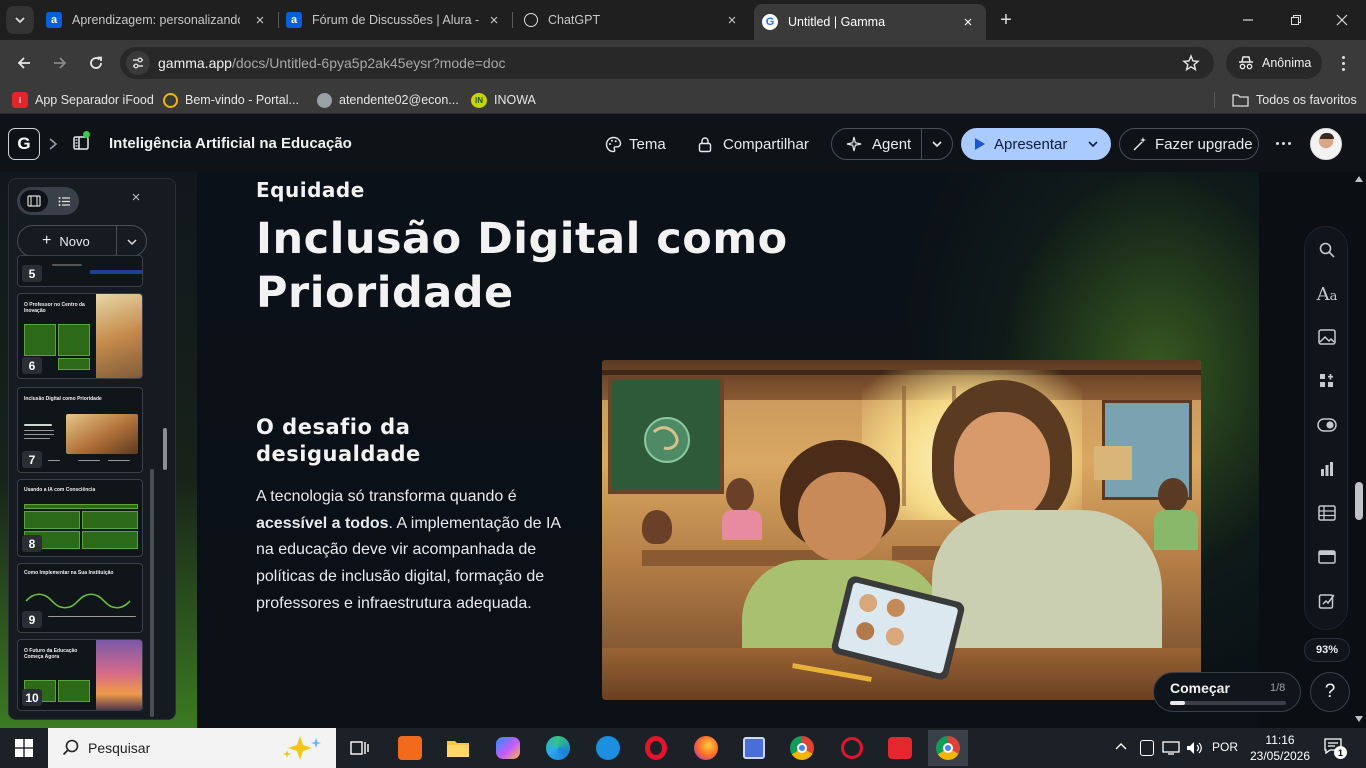  Describe the element at coordinates (1359, 179) in the screenshot. I see `scroll-up-icon` at that location.